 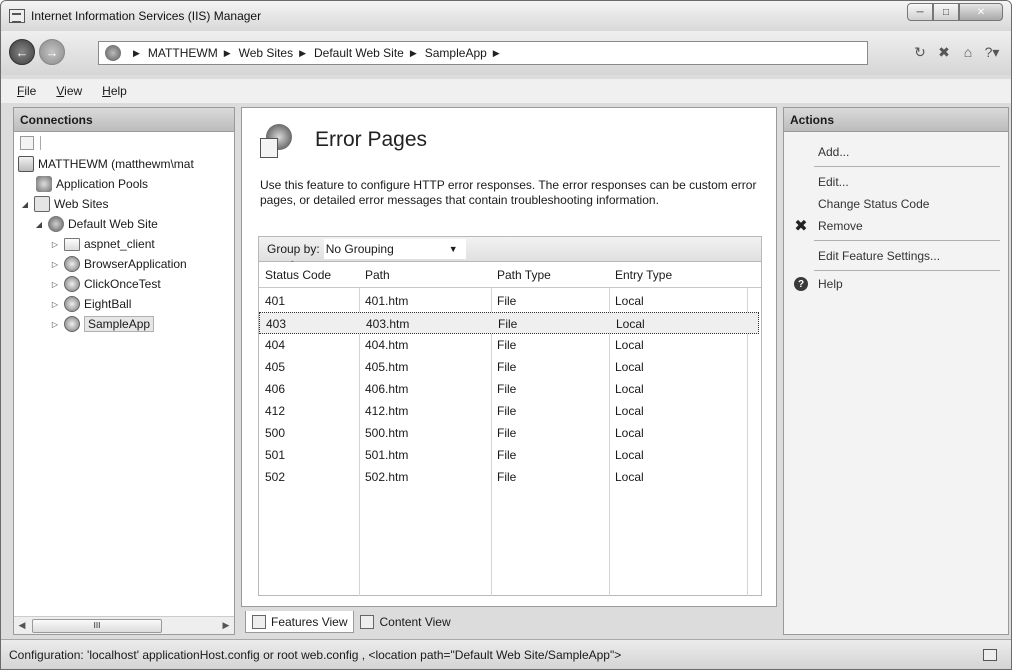 What do you see at coordinates (968, 52) in the screenshot?
I see `home-icon: ⌂` at bounding box center [968, 52].